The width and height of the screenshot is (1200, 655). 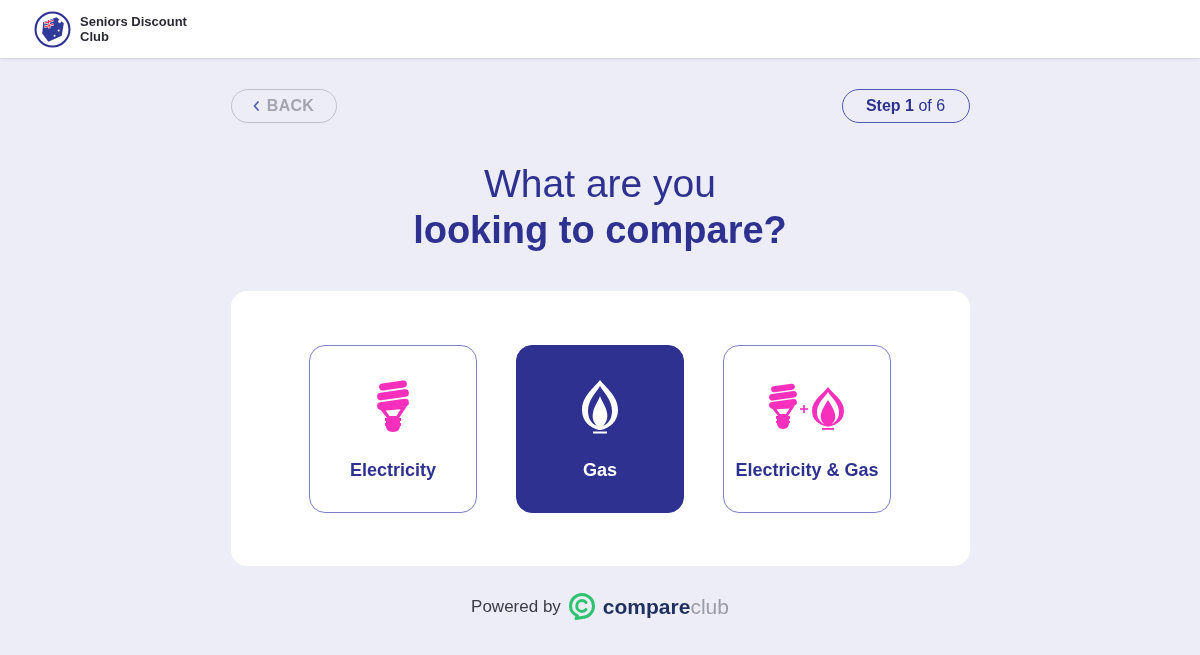 What do you see at coordinates (600, 184) in the screenshot?
I see `heading-text: What are you` at bounding box center [600, 184].